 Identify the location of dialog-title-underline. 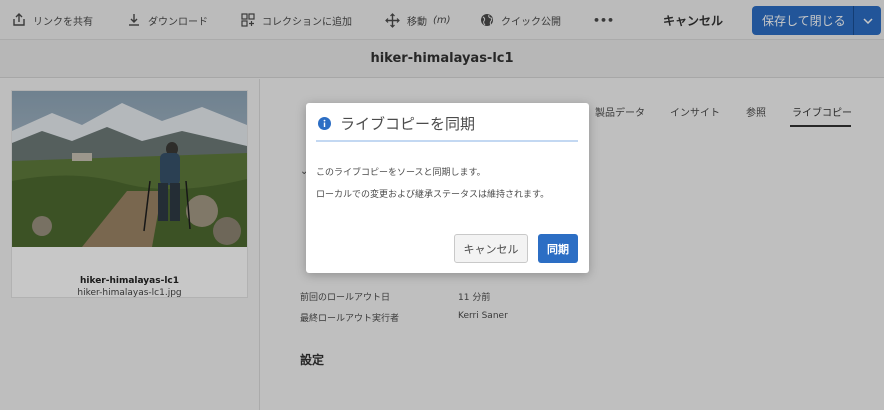
(447, 141).